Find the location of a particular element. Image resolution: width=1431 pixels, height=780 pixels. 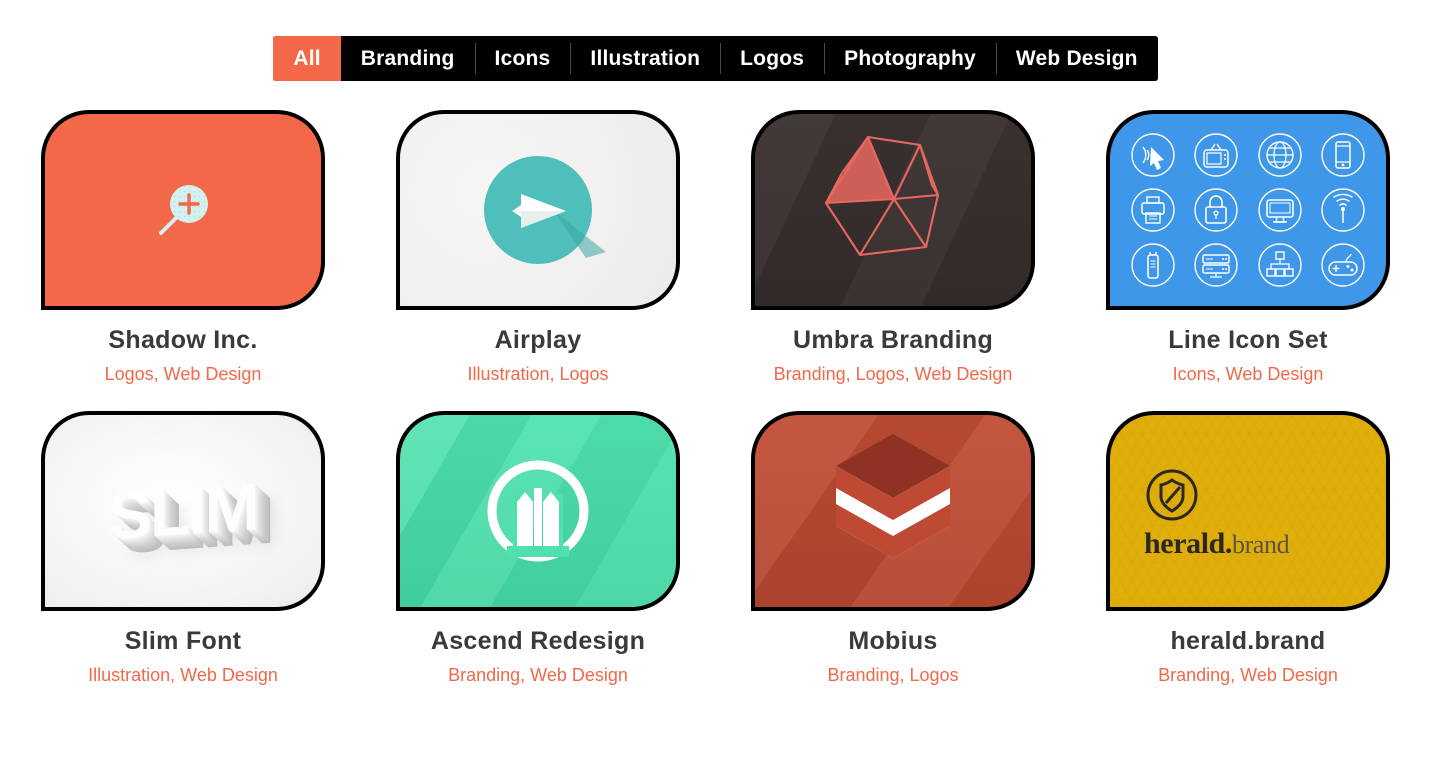

portfolio-card-slim-font: SLIM Slim Font Illustration, Web Design is located at coordinates (183, 548).